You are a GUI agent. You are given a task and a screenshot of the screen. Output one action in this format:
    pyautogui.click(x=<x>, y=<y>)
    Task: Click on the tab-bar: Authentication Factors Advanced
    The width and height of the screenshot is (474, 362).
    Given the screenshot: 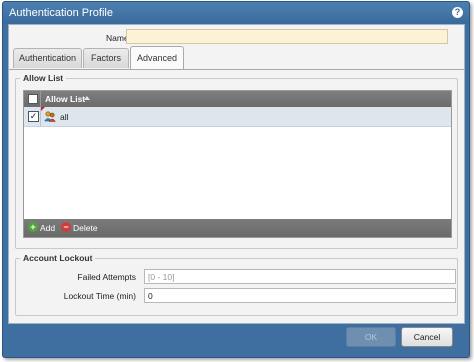 What is the action you would take?
    pyautogui.click(x=236, y=57)
    